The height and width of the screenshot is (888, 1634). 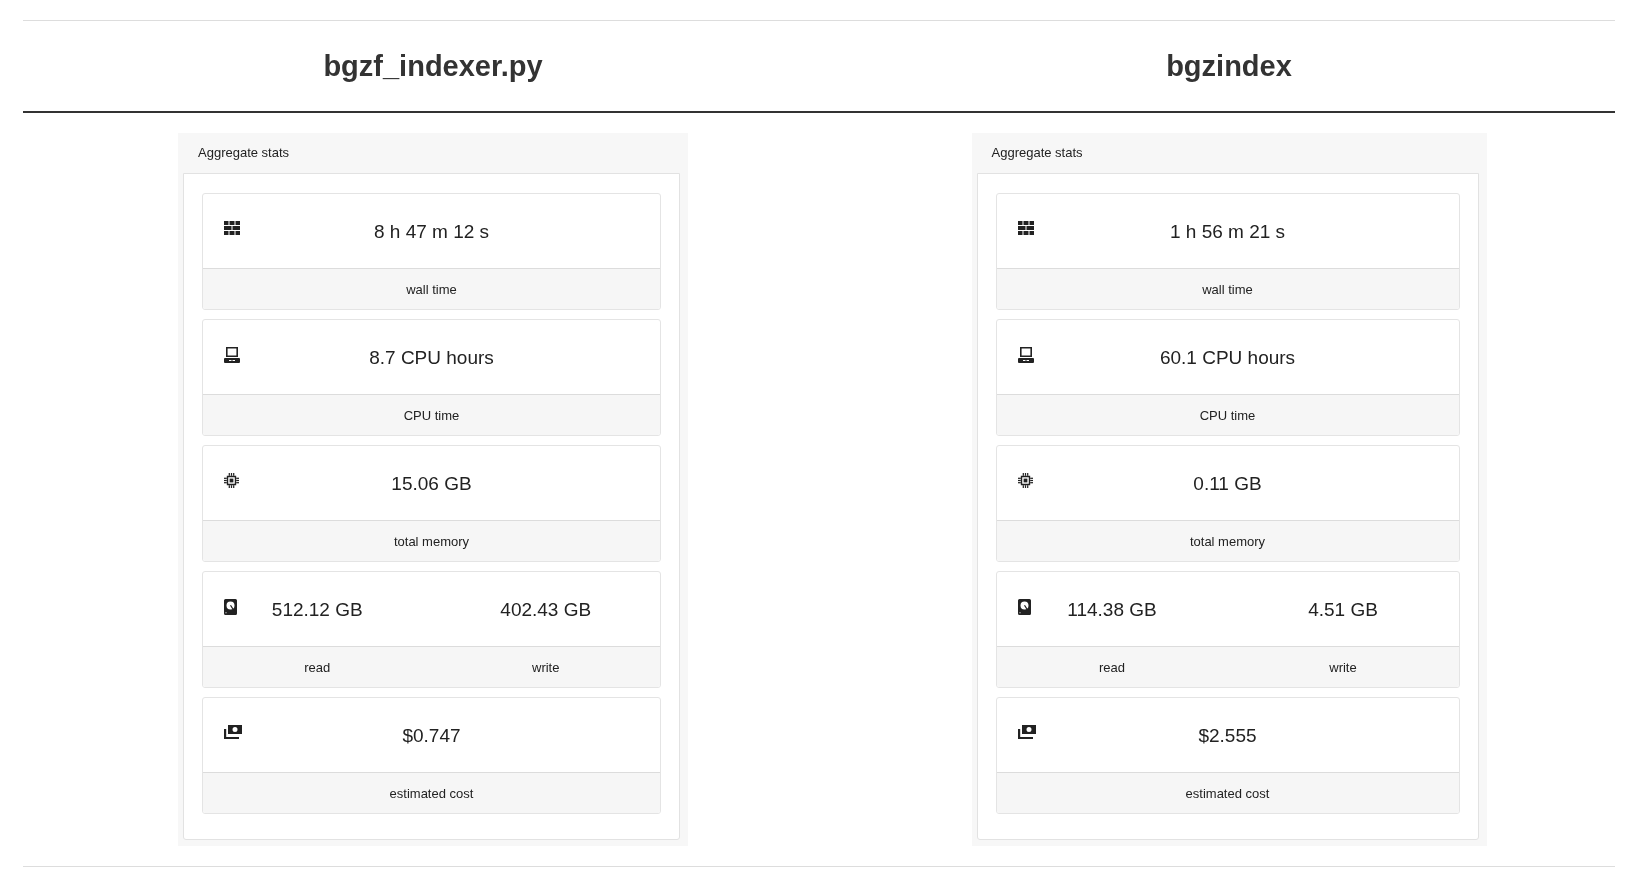 What do you see at coordinates (1227, 231) in the screenshot?
I see `stat-value: 1 h 56 m 21 s` at bounding box center [1227, 231].